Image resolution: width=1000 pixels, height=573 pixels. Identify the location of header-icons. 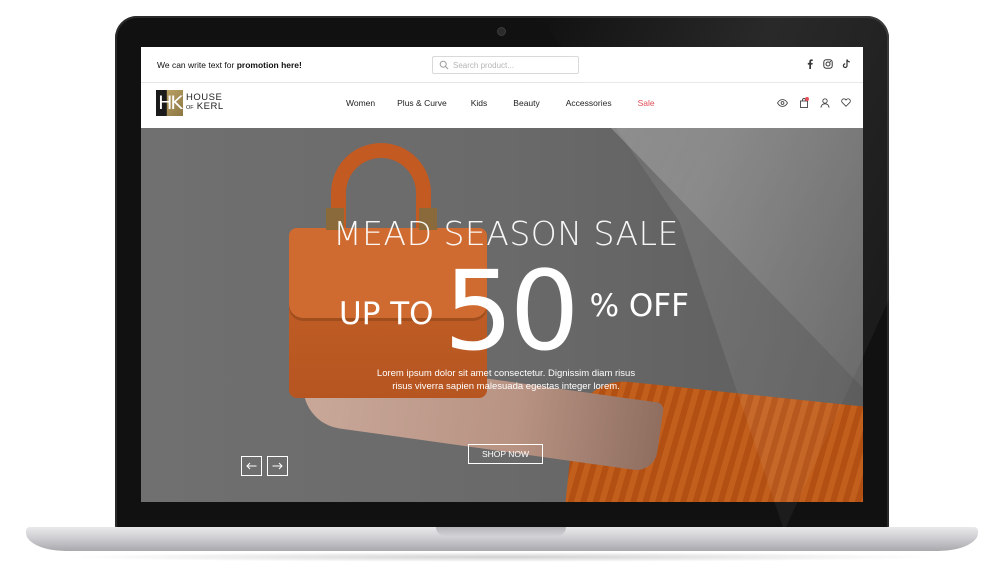
(814, 102).